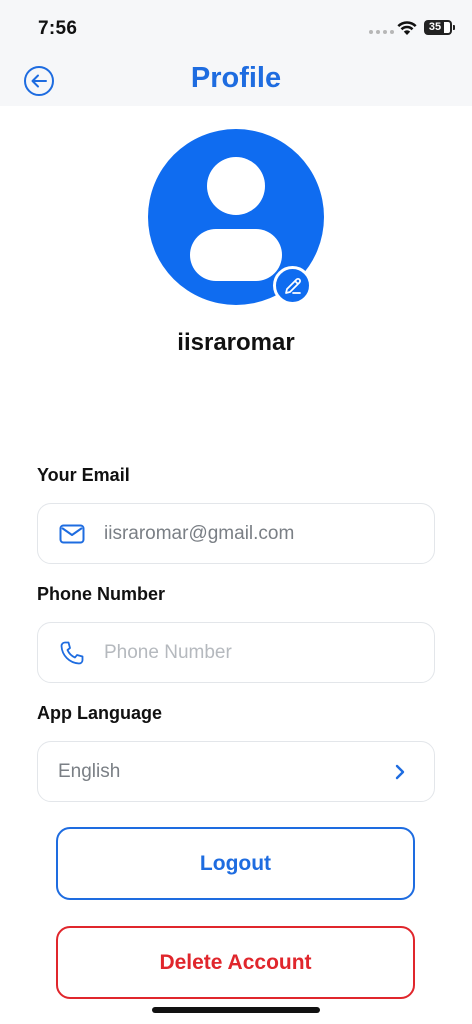  I want to click on battery-icon: 35, so click(439, 27).